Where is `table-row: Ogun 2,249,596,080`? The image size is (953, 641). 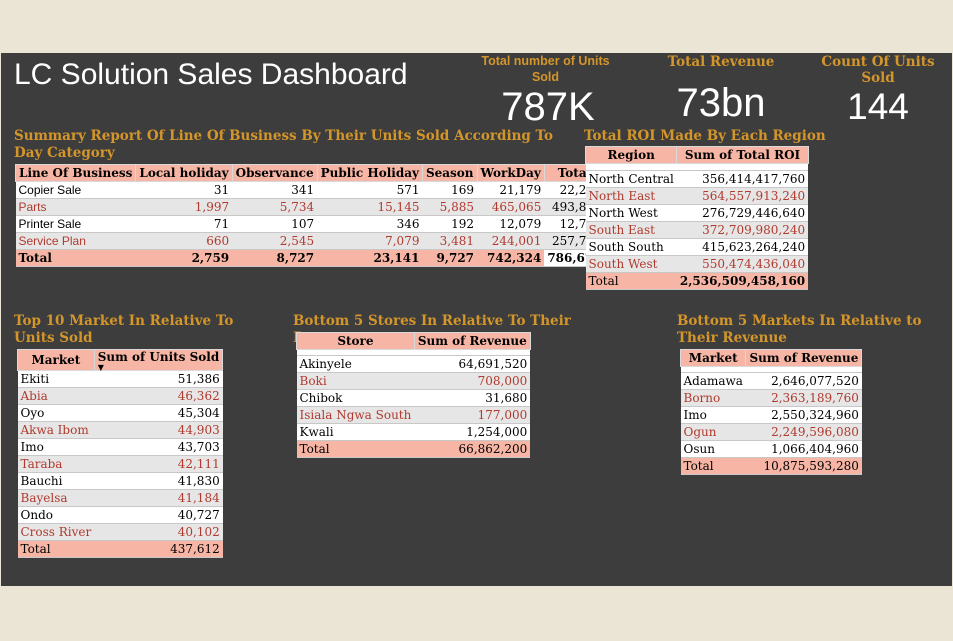 table-row: Ogun 2,249,596,080 is located at coordinates (771, 432).